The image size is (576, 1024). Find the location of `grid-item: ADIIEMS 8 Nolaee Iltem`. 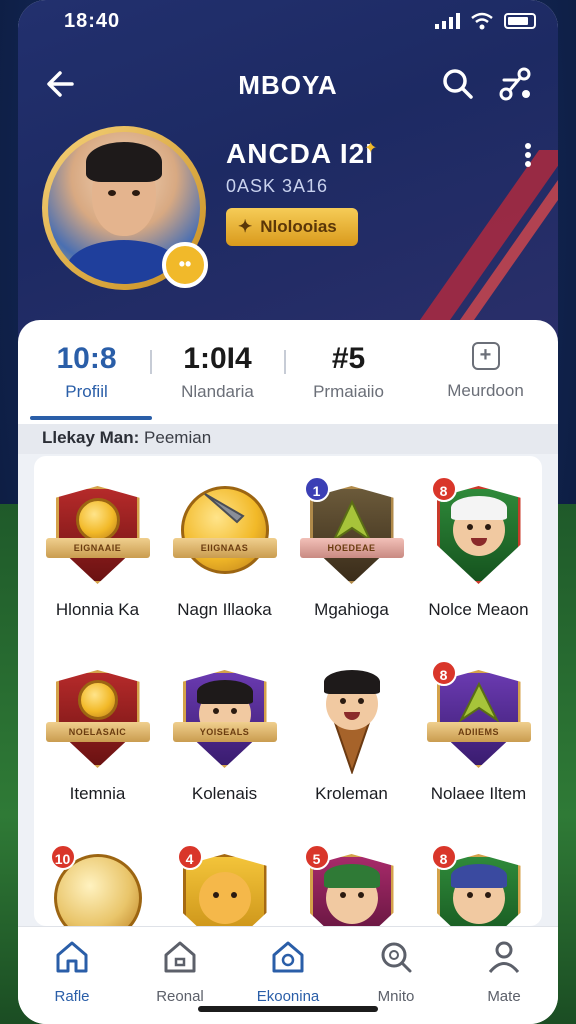

grid-item: ADIIEMS 8 Nolaee Iltem is located at coordinates (478, 732).